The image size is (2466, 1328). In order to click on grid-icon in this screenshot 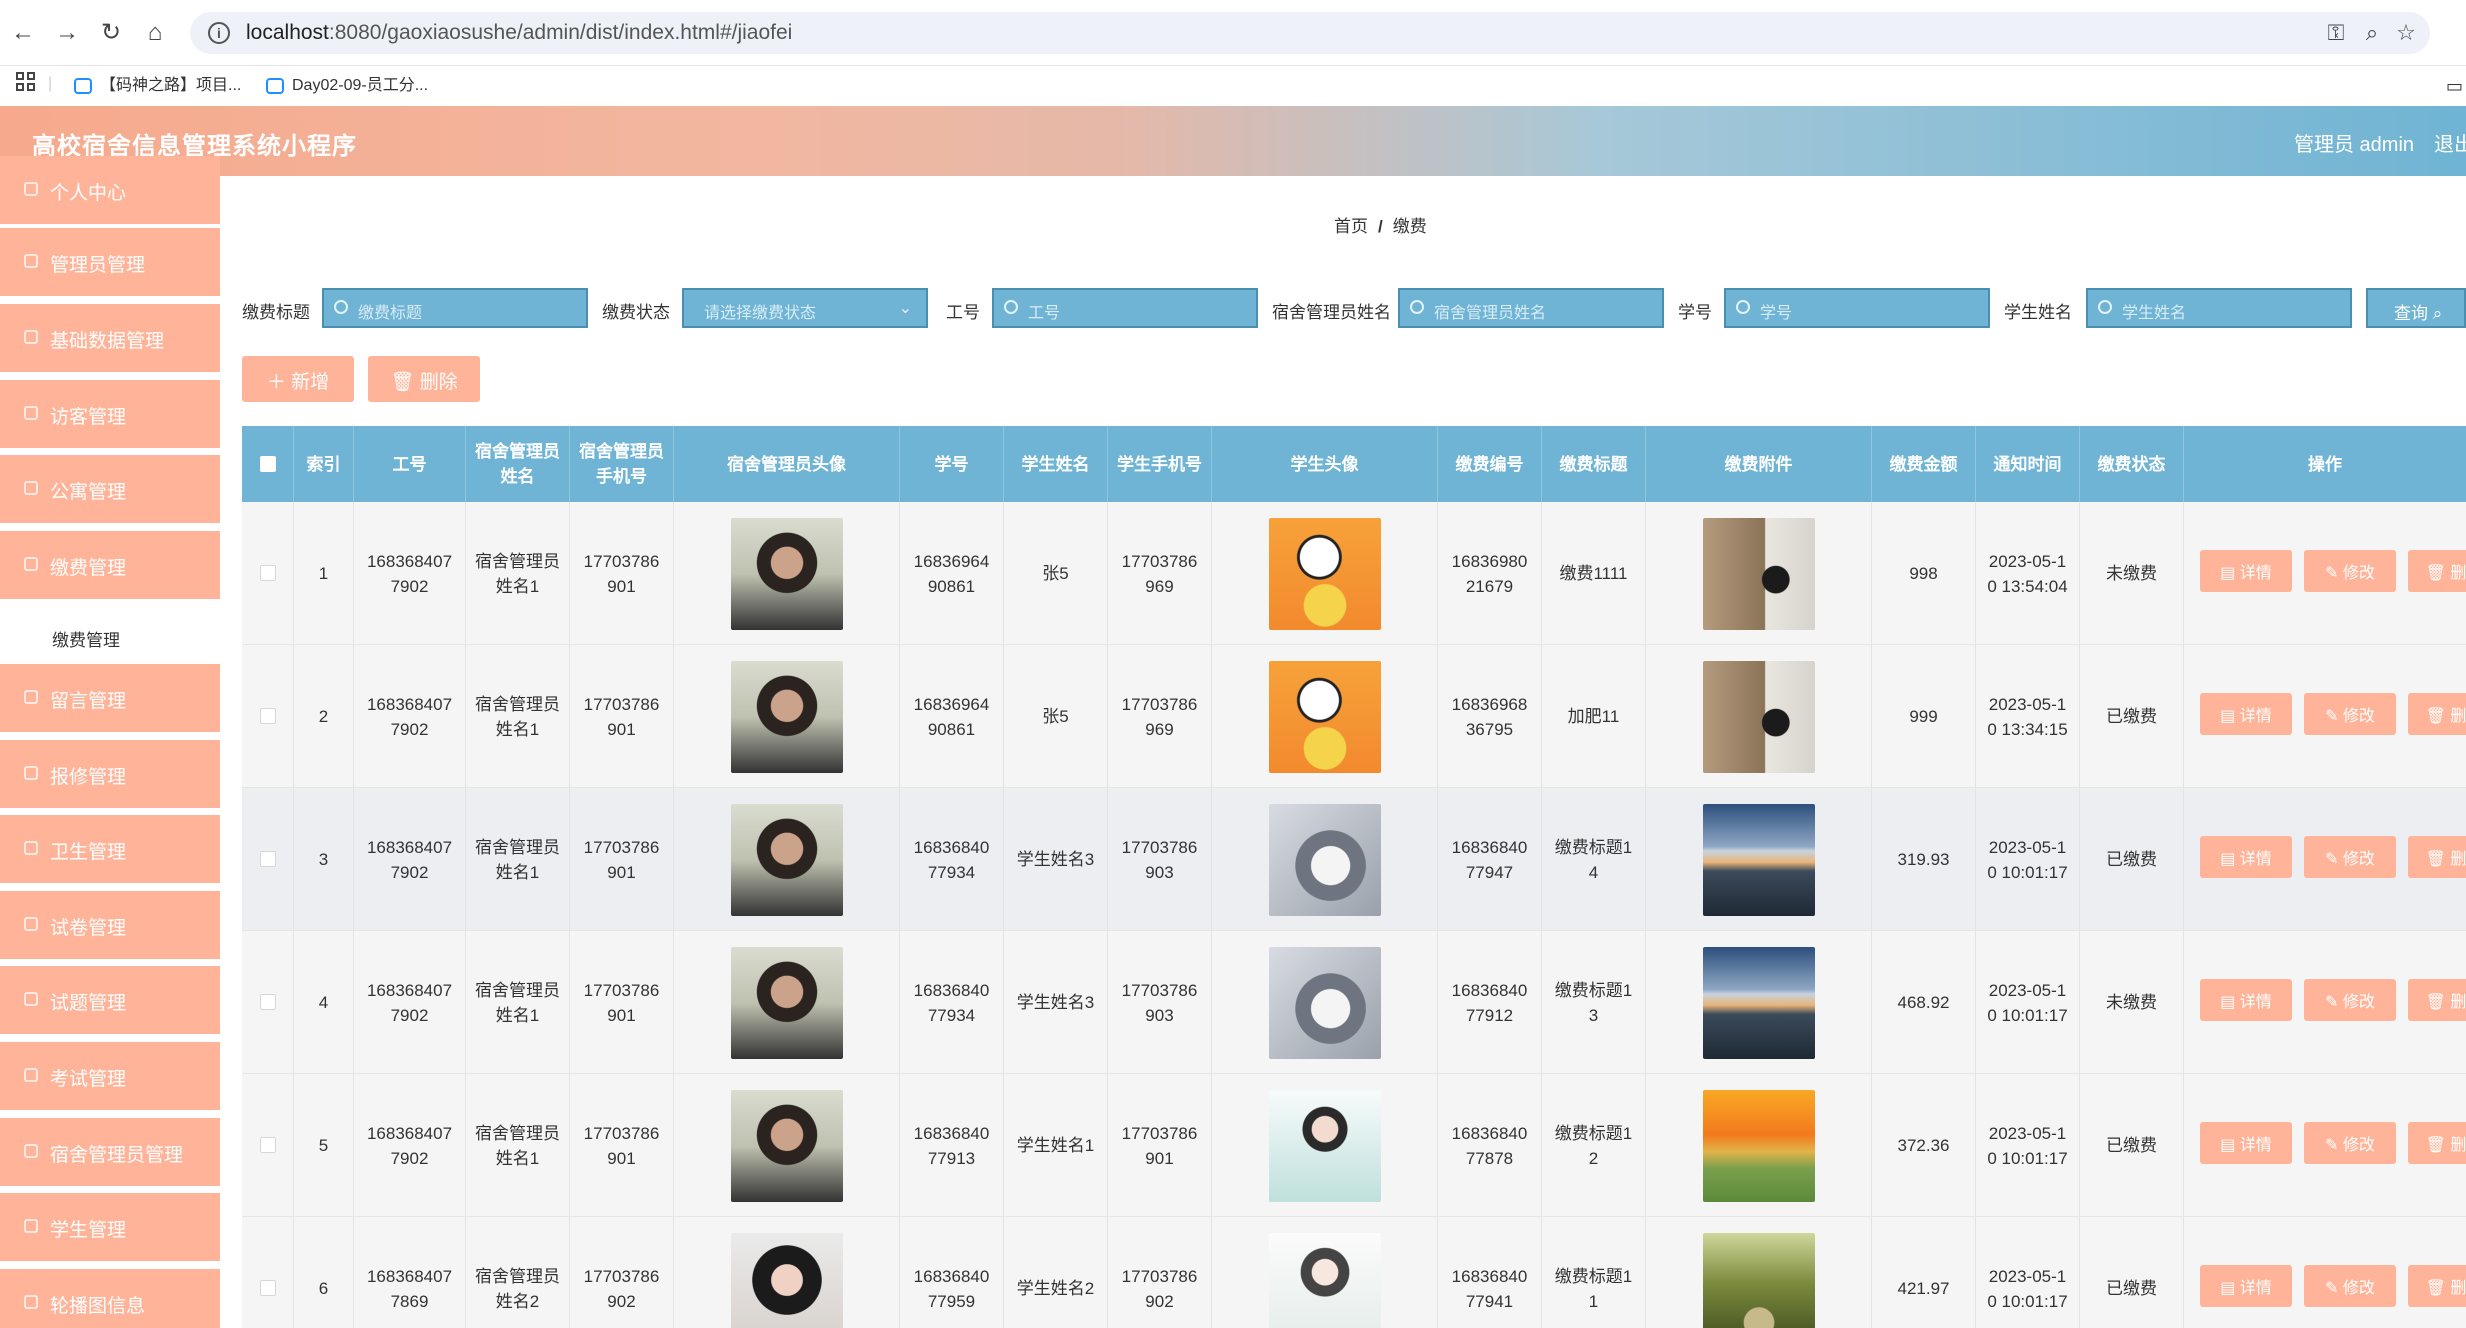, I will do `click(31, 1302)`.